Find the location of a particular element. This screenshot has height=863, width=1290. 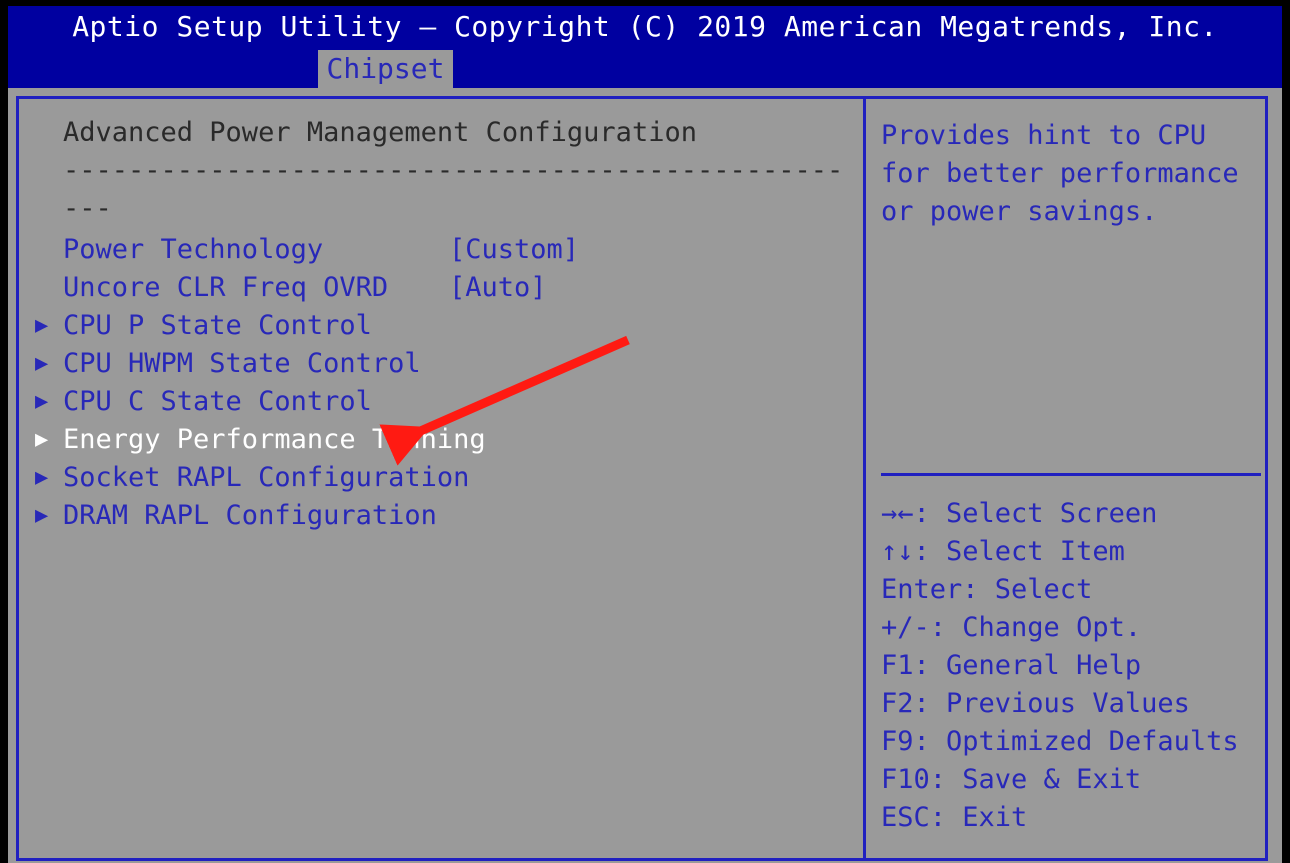

menu-item-label: DRAM RAPL Configuration is located at coordinates (250, 515).